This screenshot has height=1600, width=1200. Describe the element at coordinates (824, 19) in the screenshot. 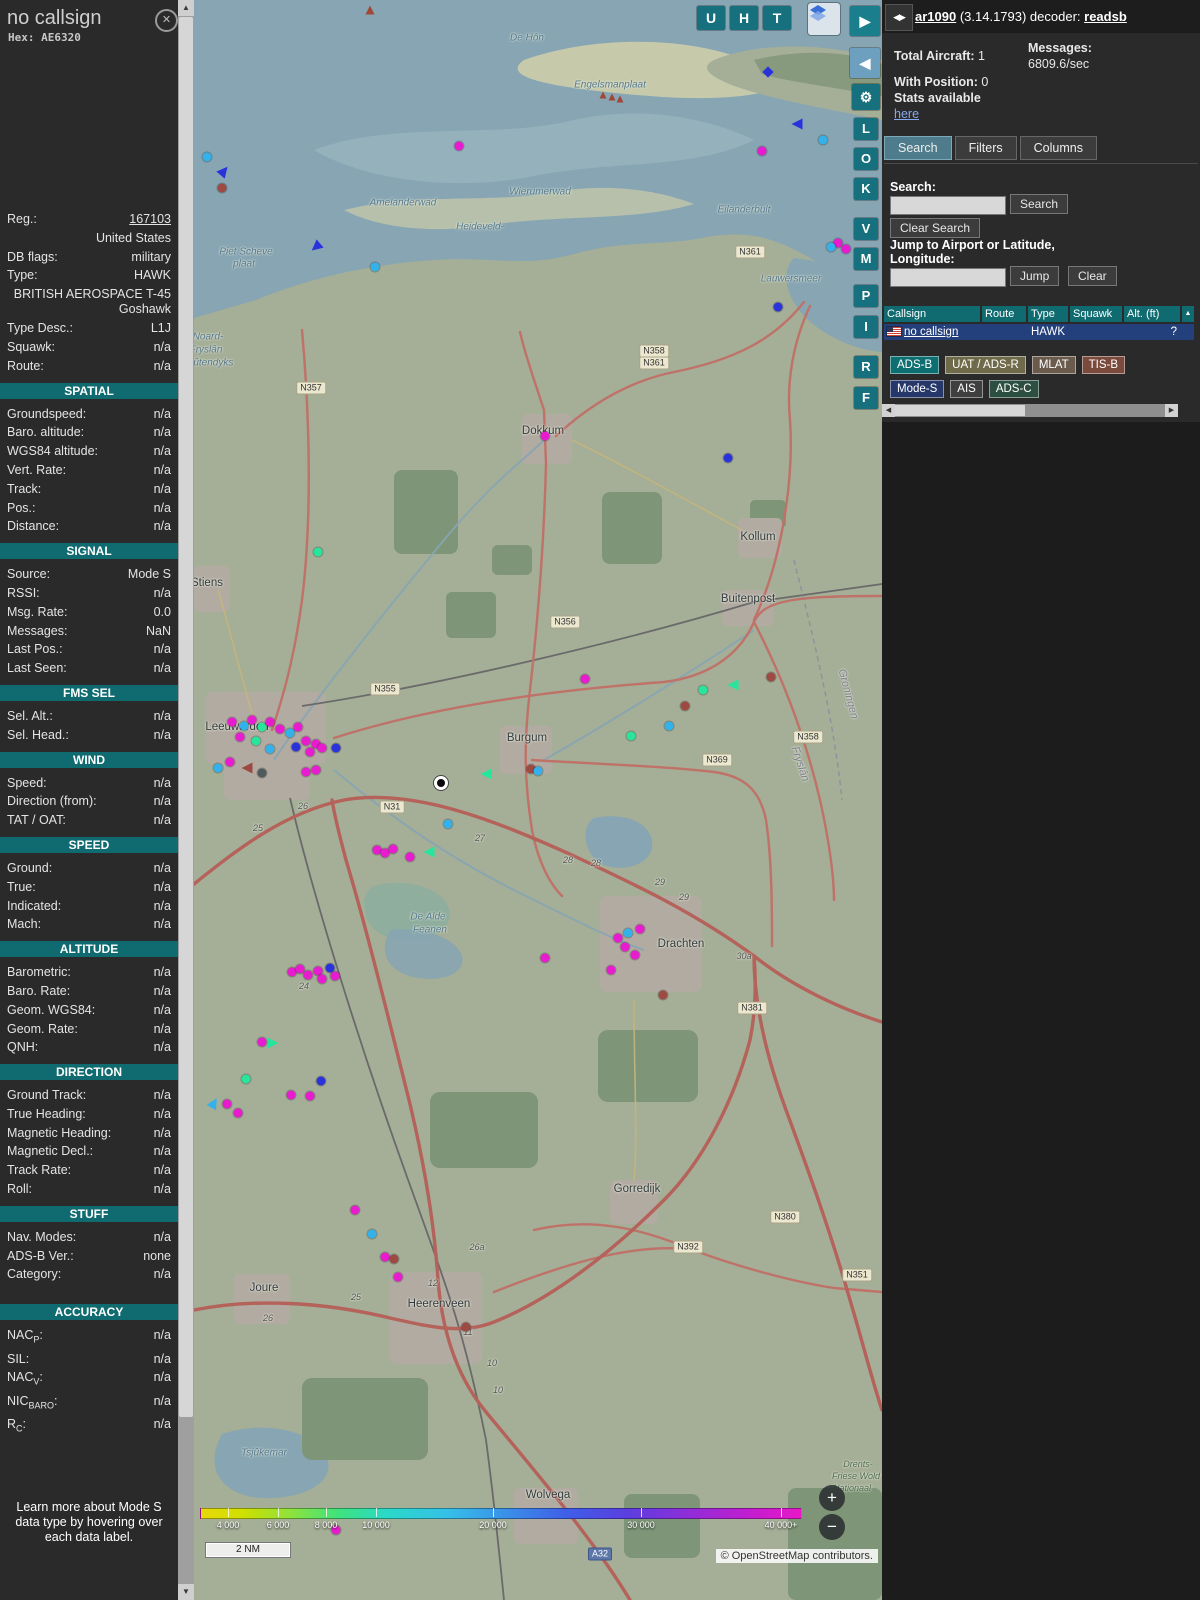

I see `layers-button` at that location.